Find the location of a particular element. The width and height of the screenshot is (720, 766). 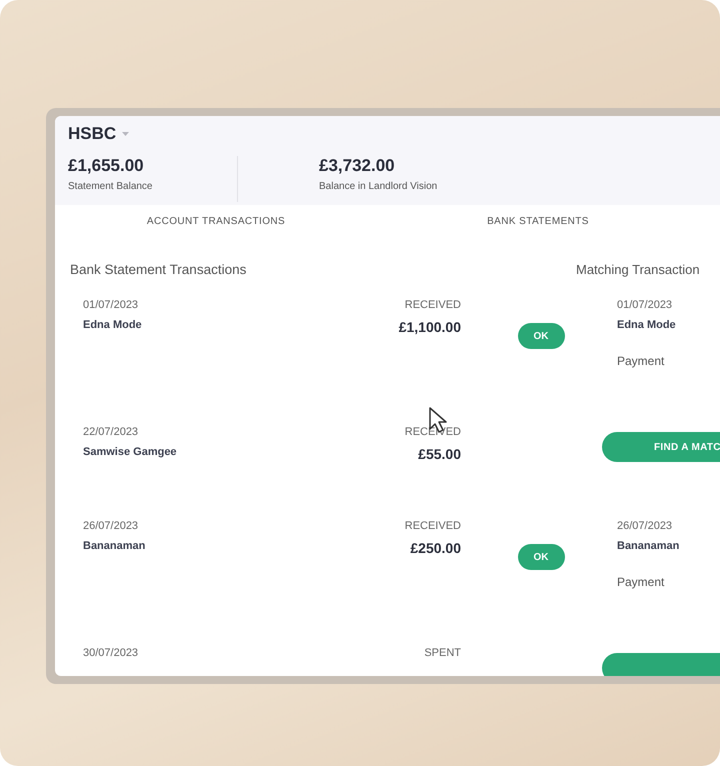

account-name: HSBC is located at coordinates (92, 134).